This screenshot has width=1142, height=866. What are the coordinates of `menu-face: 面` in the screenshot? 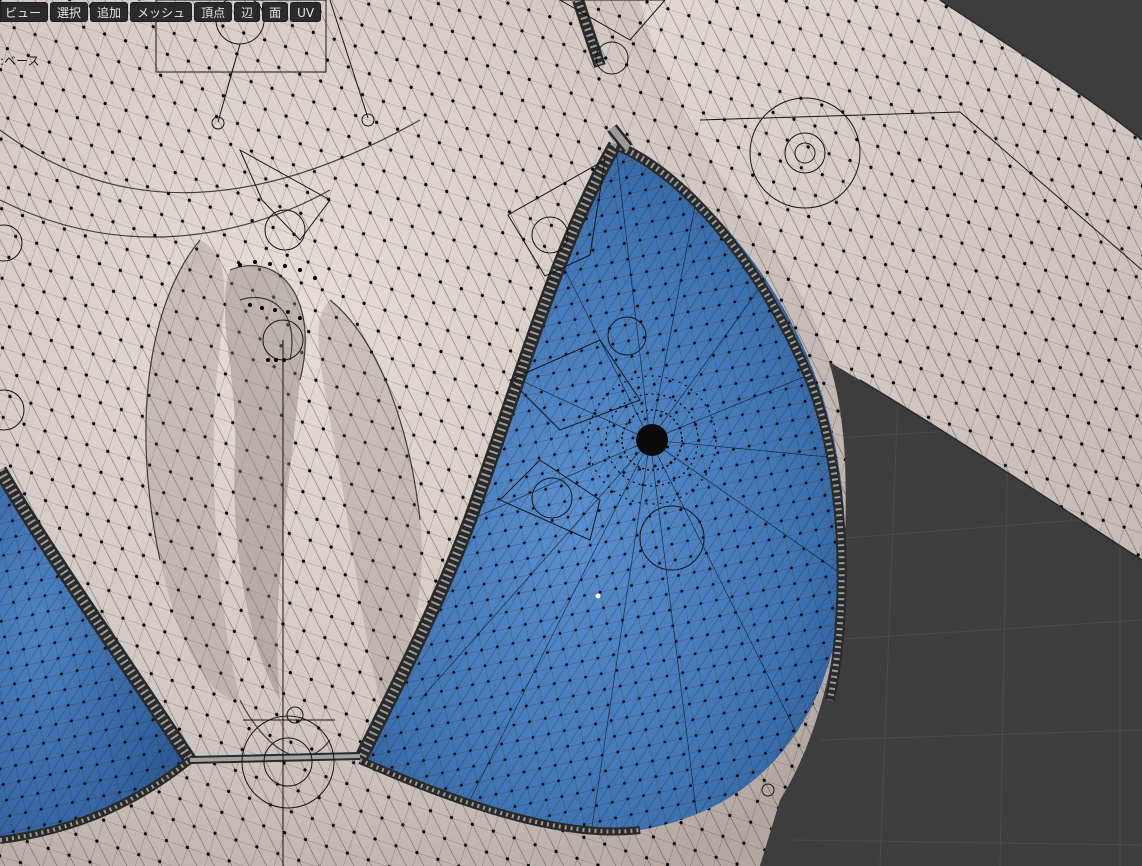 It's located at (275, 12).